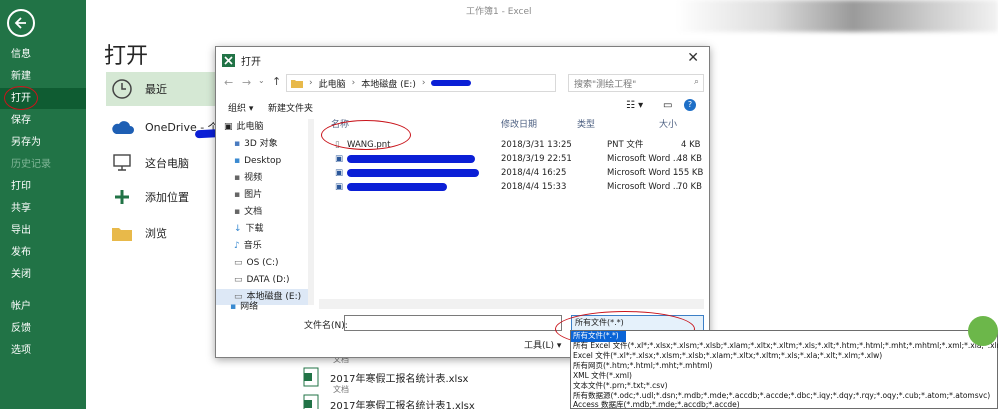 This screenshot has width=998, height=409. Describe the element at coordinates (248, 178) in the screenshot. I see `tree-item-videos: ▪ 视频` at that location.